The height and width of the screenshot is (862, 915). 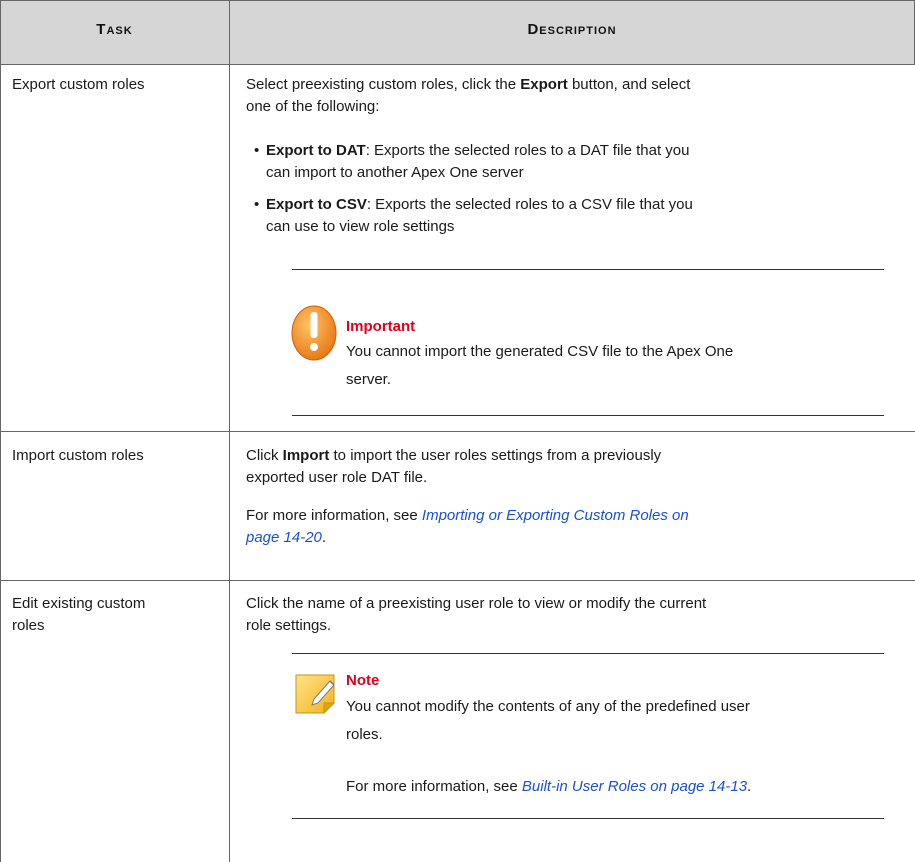 What do you see at coordinates (284, 537) in the screenshot?
I see `importing-exporting-link-page: page 14-20` at bounding box center [284, 537].